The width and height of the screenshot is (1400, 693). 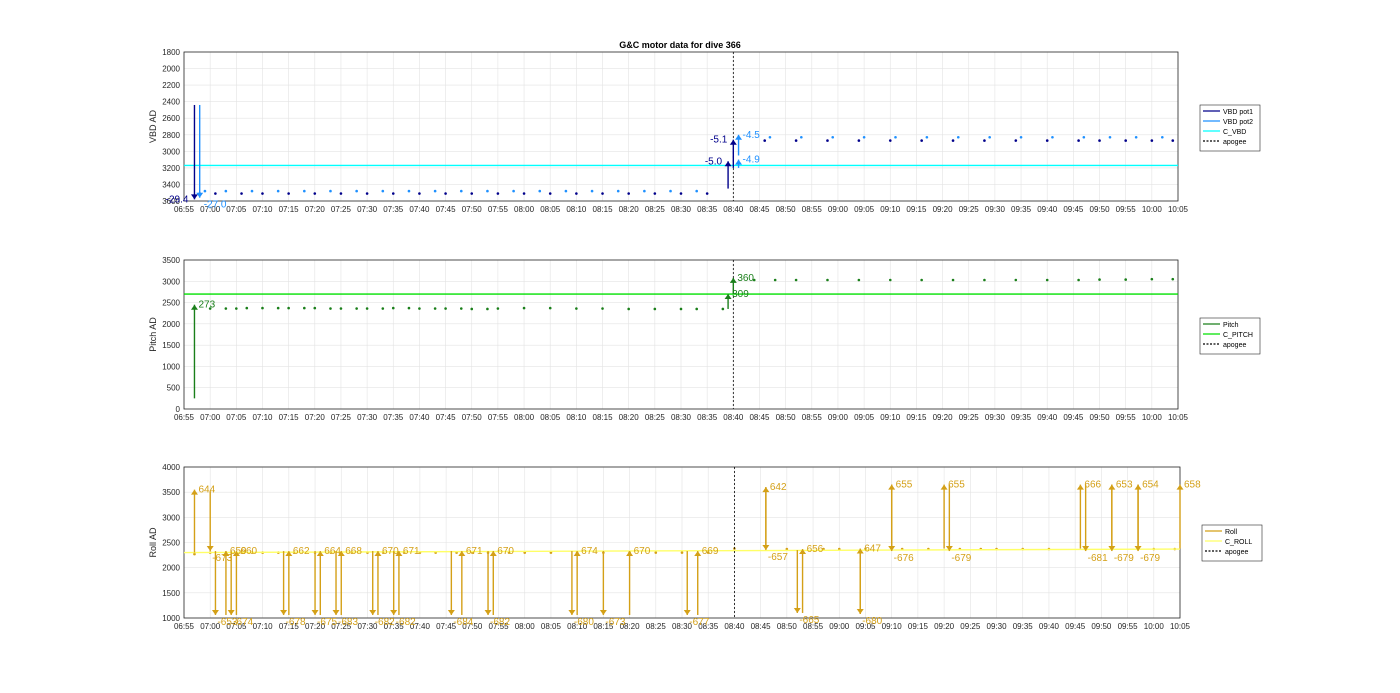 What do you see at coordinates (171, 568) in the screenshot?
I see `y-tick-label-roll: 2000` at bounding box center [171, 568].